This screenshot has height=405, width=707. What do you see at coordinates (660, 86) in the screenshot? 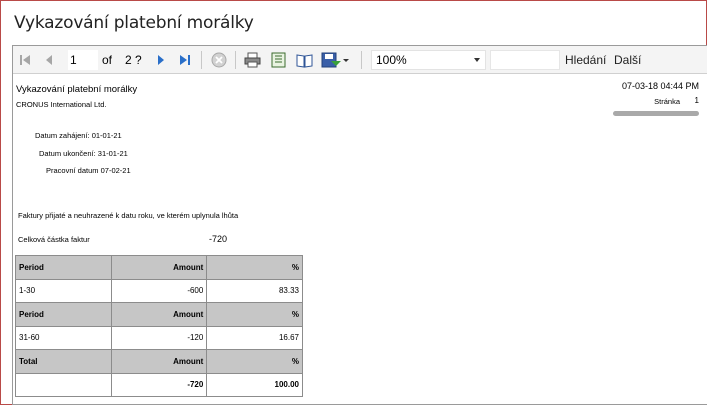
I see `report-datetime: 07-03-18 04:44 PM` at bounding box center [660, 86].